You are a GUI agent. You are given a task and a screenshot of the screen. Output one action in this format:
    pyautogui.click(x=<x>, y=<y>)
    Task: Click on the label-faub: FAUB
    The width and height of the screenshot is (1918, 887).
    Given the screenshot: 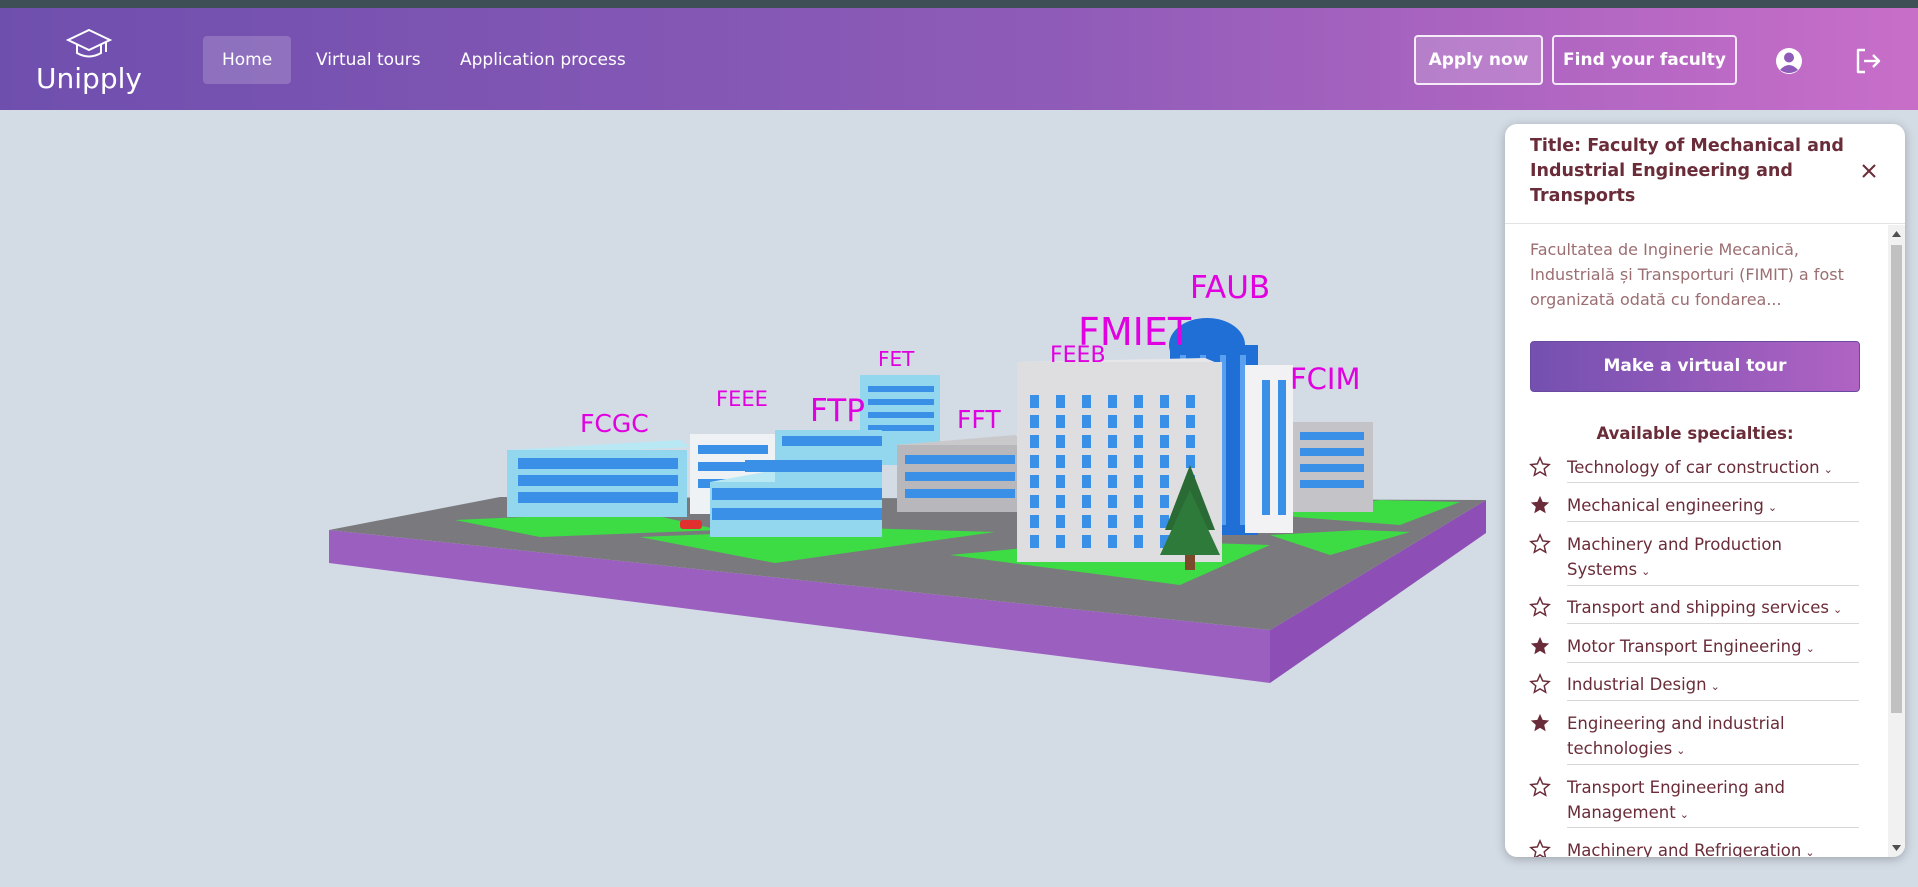 What is the action you would take?
    pyautogui.click(x=1230, y=288)
    